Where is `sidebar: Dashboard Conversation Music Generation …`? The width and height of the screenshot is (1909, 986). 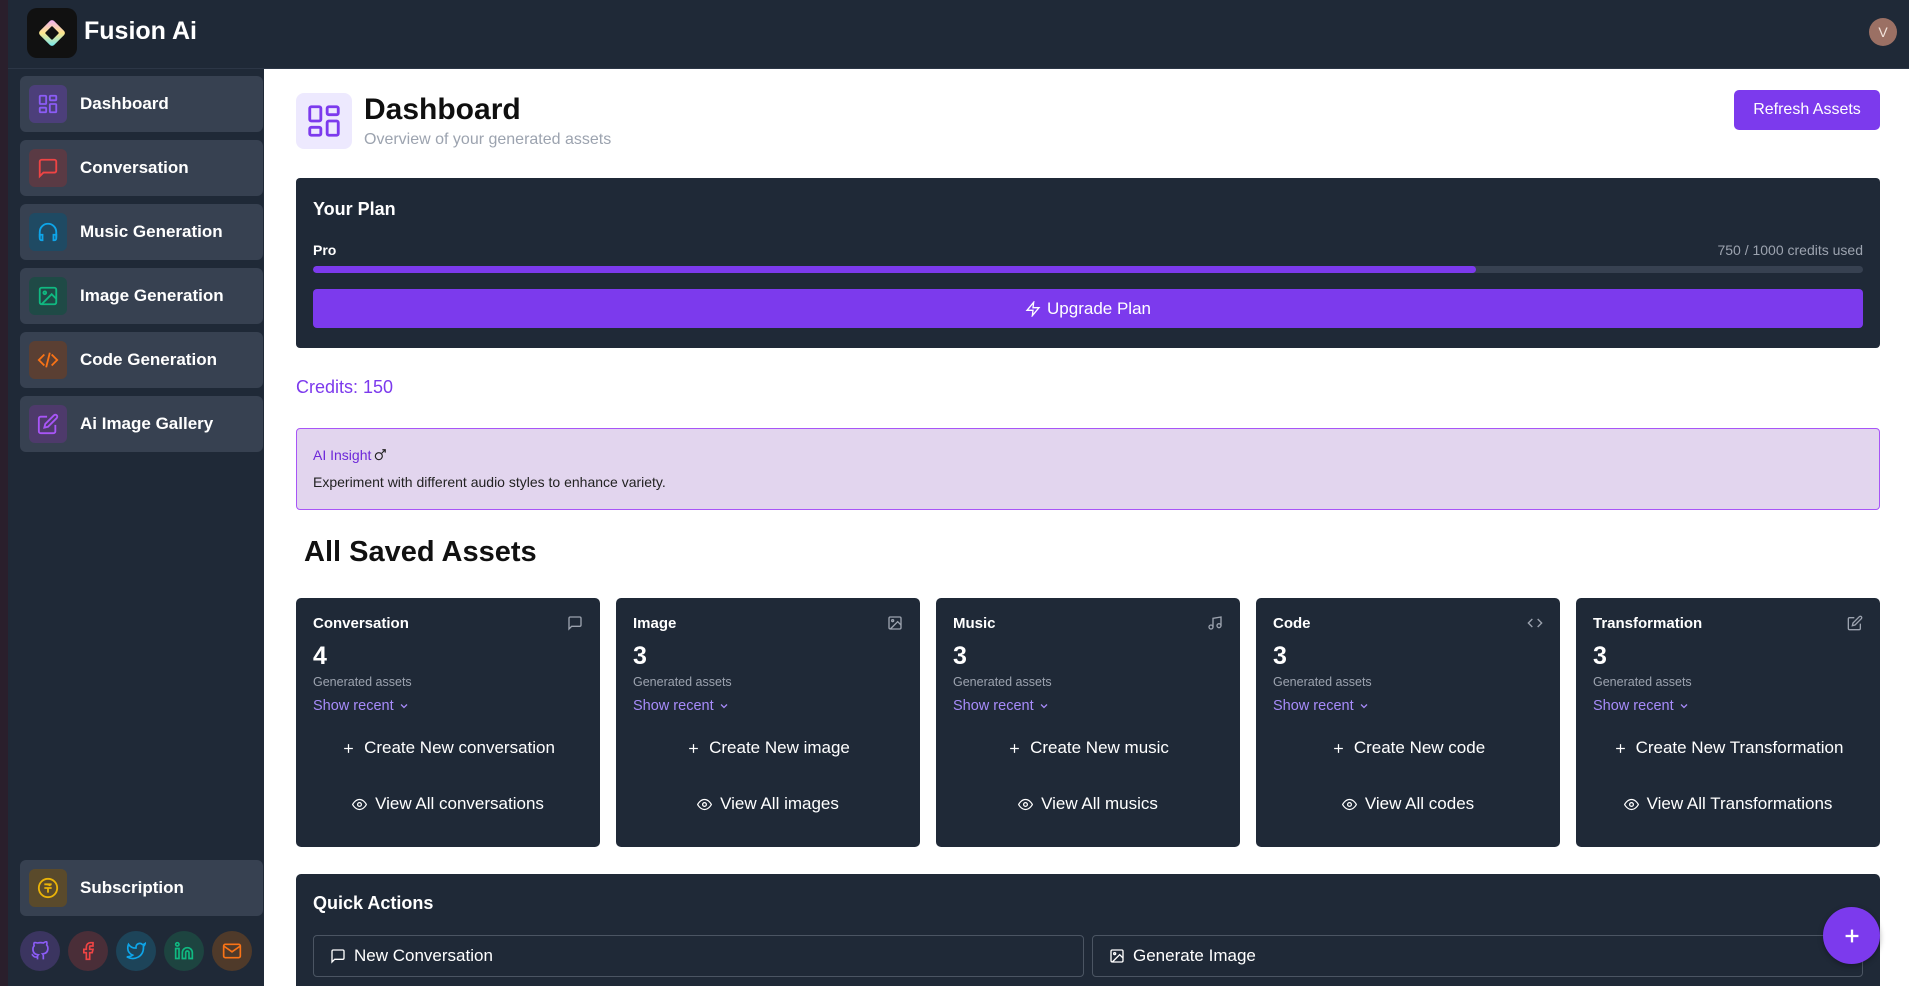 sidebar: Dashboard Conversation Music Generation … is located at coordinates (136, 527).